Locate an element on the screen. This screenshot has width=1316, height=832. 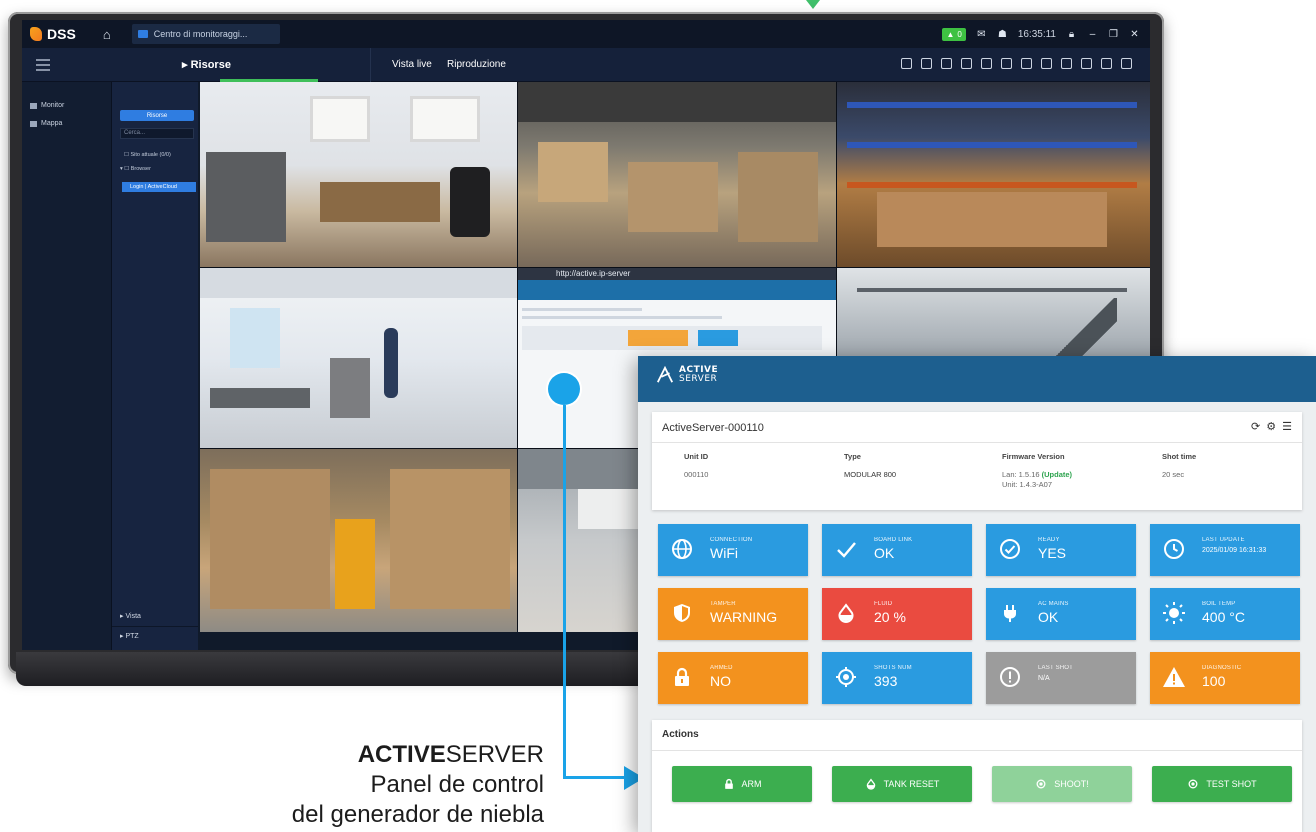
person-icon is located at coordinates (946, 63).